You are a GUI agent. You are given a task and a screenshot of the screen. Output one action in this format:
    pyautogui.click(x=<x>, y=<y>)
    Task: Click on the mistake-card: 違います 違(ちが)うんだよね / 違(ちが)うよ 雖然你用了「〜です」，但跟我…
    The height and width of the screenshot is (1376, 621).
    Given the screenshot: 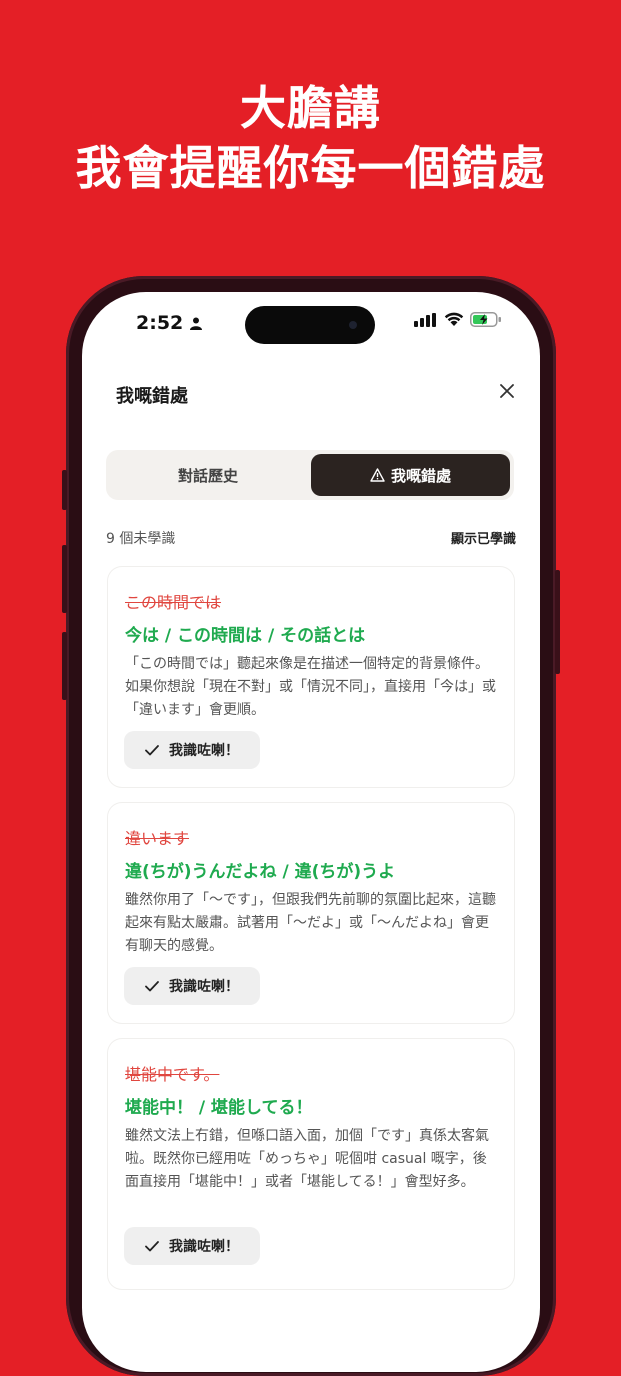 What is the action you would take?
    pyautogui.click(x=311, y=913)
    